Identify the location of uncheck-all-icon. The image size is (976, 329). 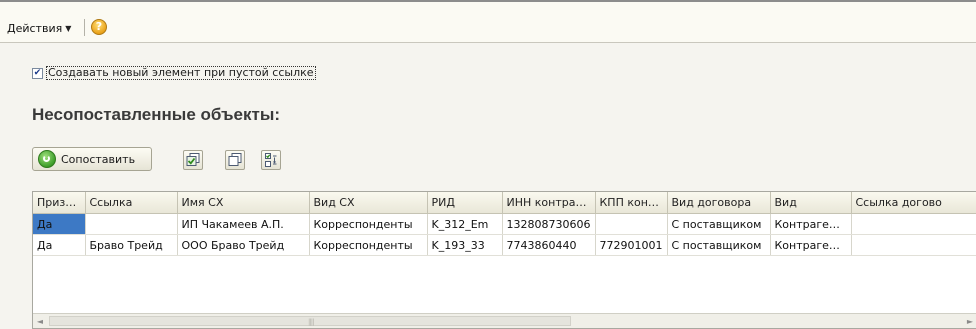
(235, 159).